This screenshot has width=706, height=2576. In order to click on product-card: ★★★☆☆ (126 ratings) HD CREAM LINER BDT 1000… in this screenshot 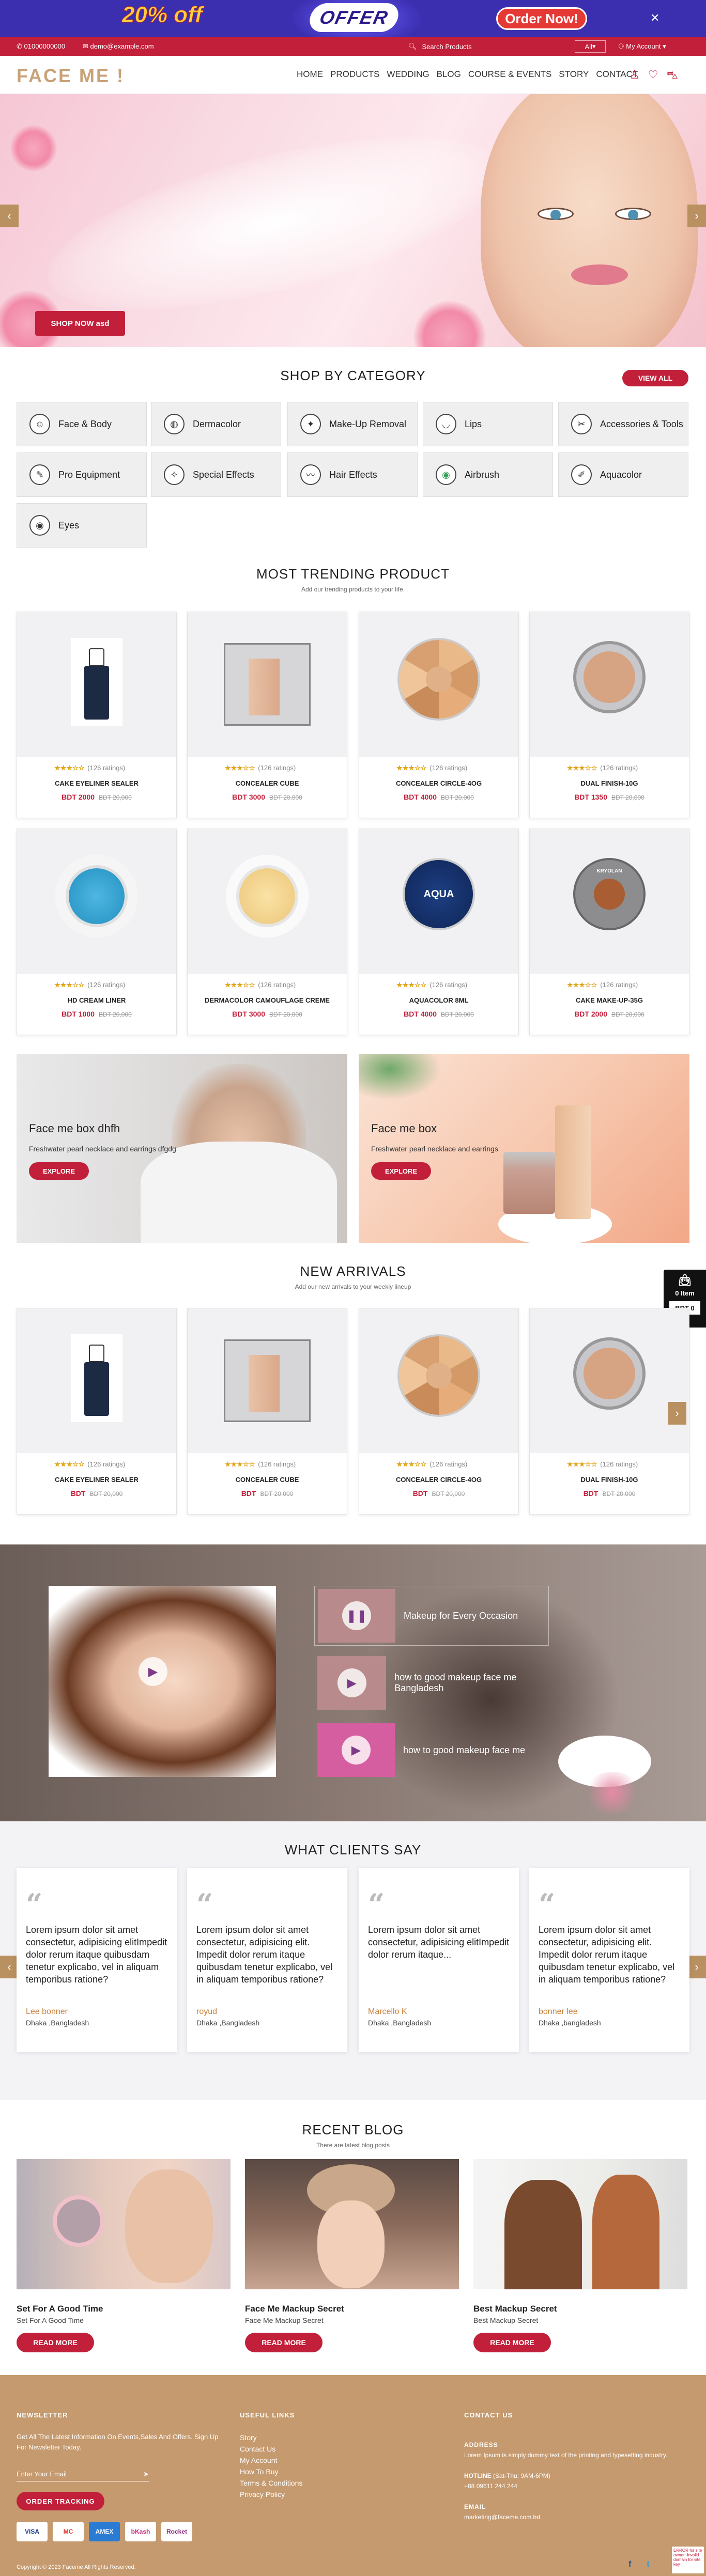, I will do `click(97, 932)`.